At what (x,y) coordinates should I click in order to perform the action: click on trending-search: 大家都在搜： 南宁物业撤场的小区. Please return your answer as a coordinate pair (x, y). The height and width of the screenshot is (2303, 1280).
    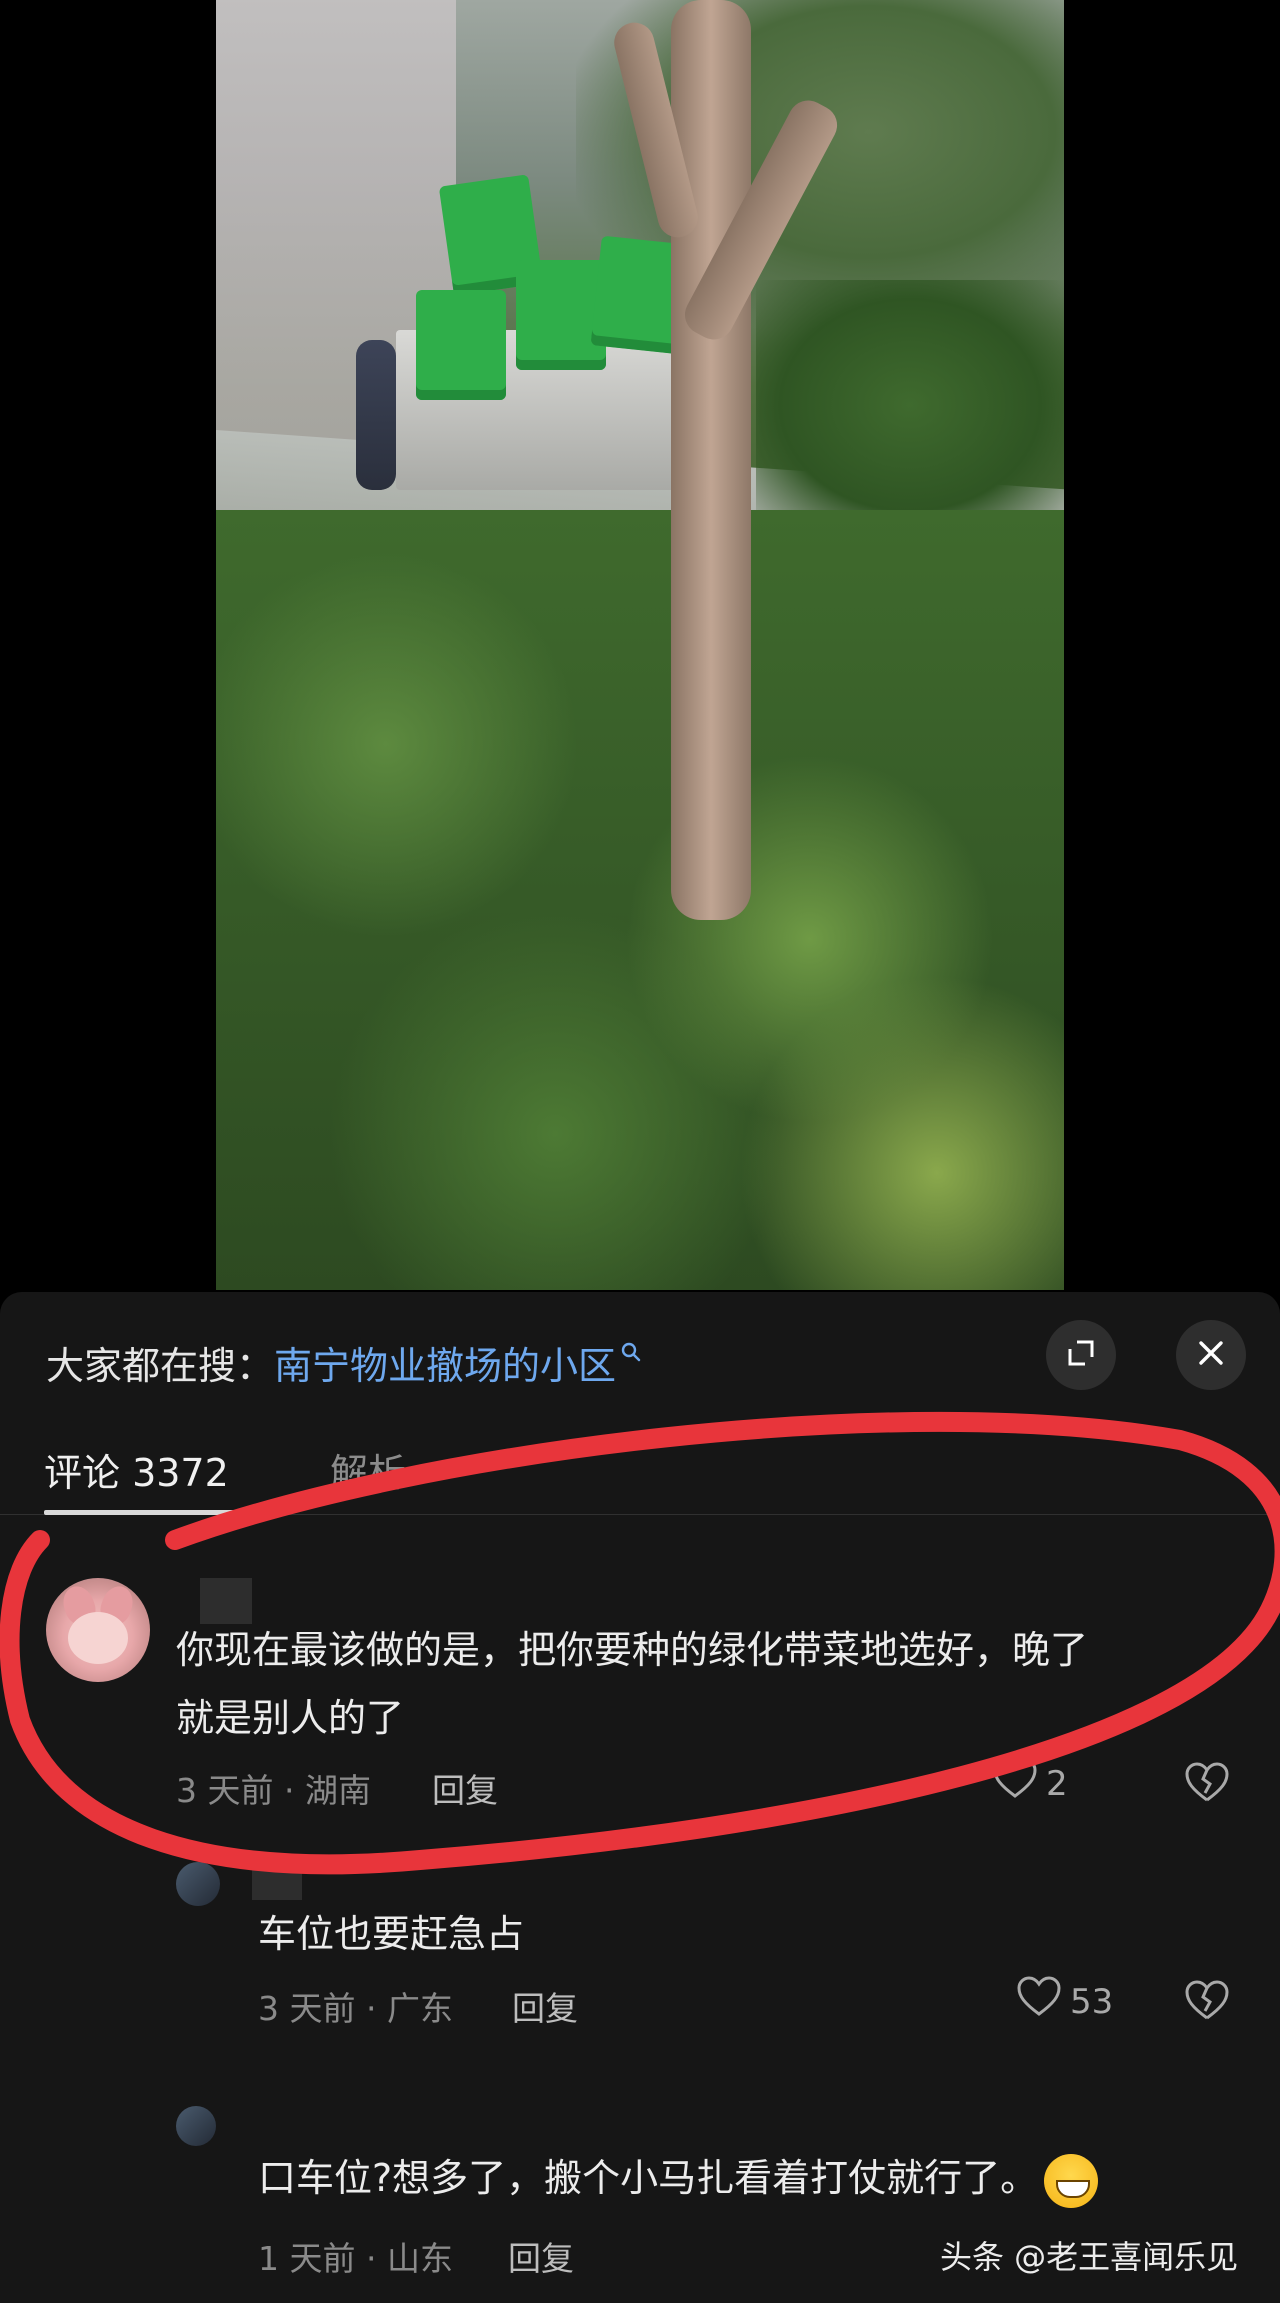
    Looking at the image, I should click on (344, 1362).